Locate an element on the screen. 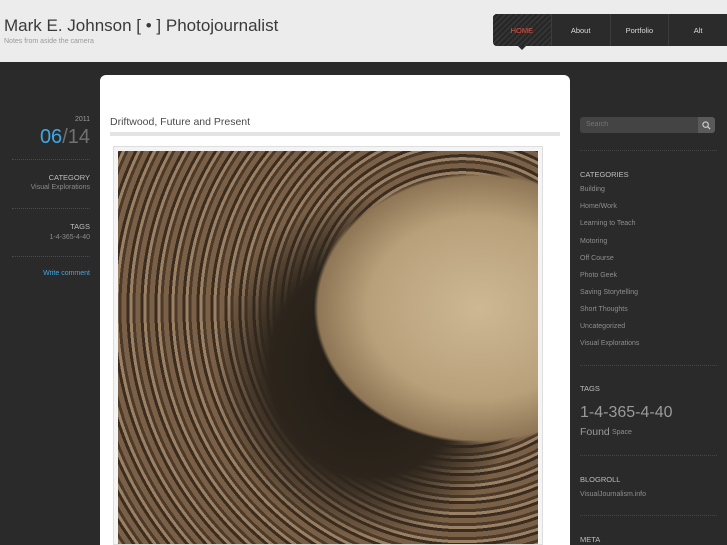 The width and height of the screenshot is (727, 545). site-title: Mark E. Johnson [ • ] Photojournalist is located at coordinates (141, 26).